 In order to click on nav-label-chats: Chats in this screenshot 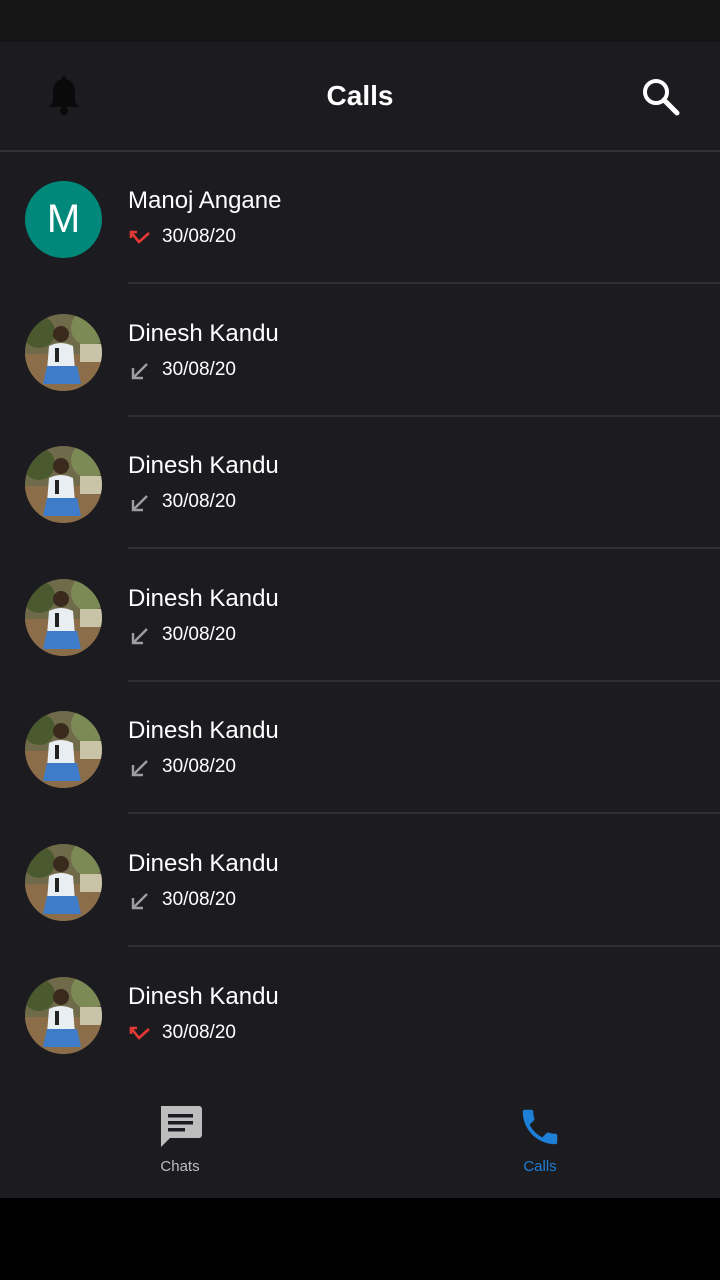, I will do `click(180, 1166)`.